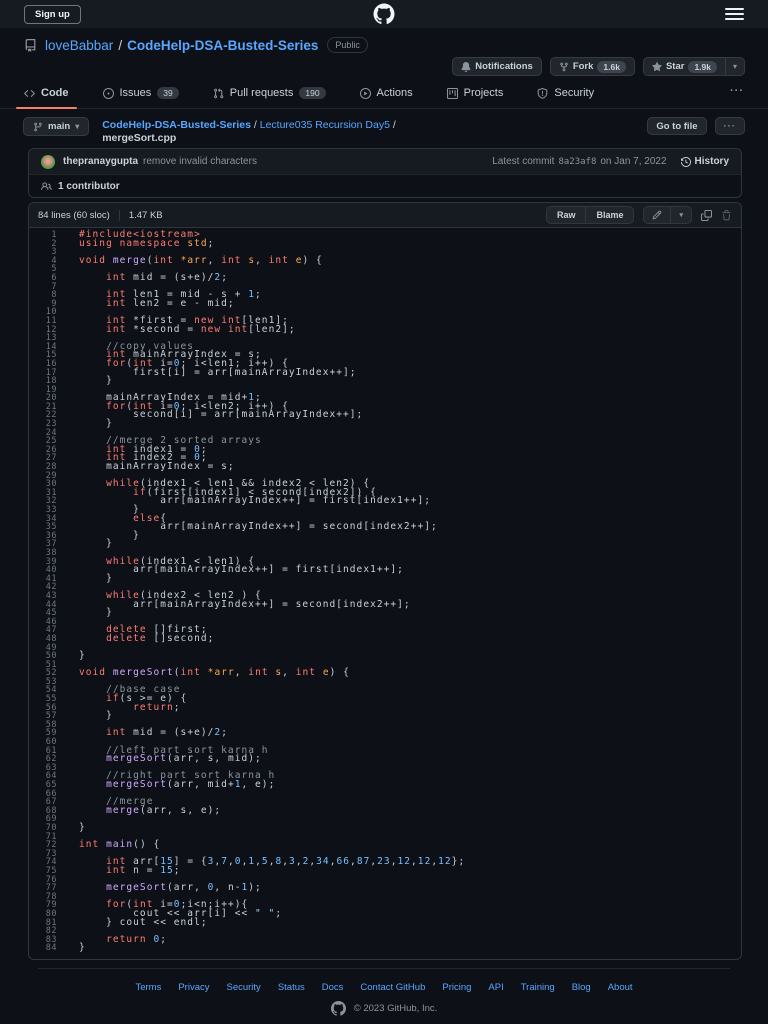 Image resolution: width=768 pixels, height=1024 pixels. What do you see at coordinates (120, 845) in the screenshot?
I see `code-text: int main() {` at bounding box center [120, 845].